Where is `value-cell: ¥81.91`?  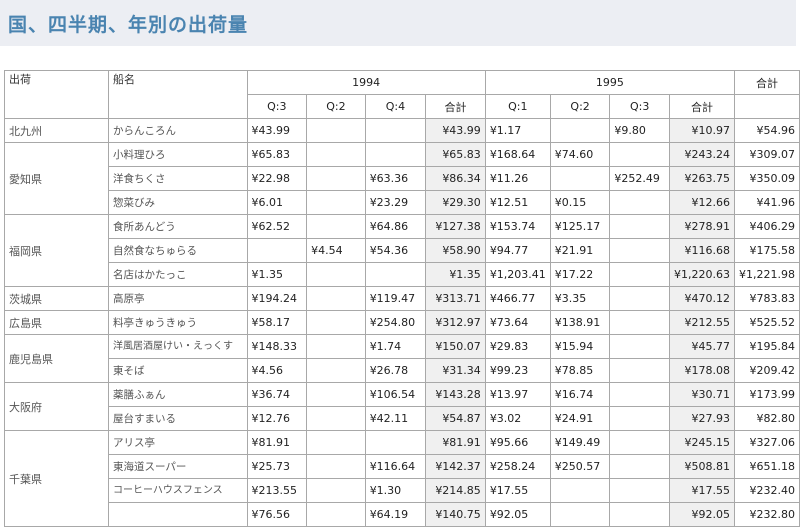
value-cell: ¥81.91 is located at coordinates (277, 442).